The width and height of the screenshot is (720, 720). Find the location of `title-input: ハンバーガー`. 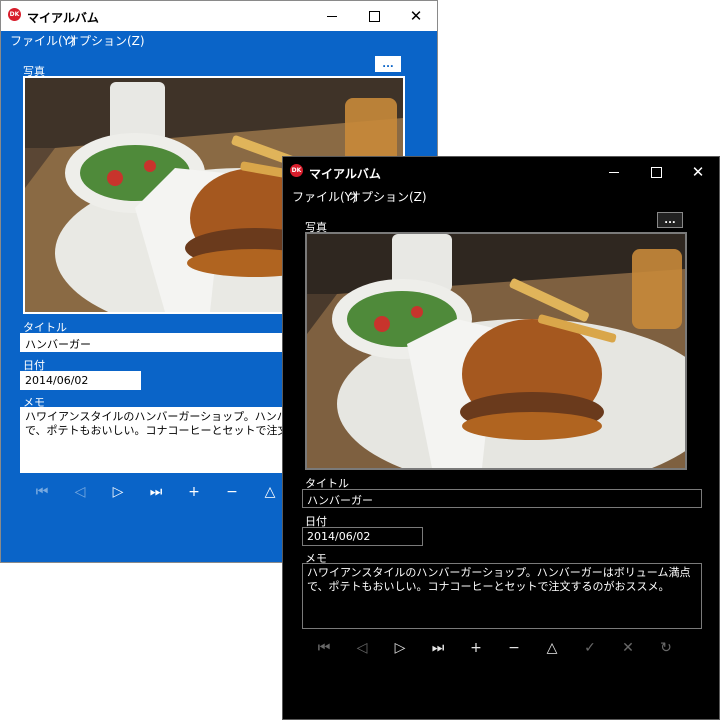

title-input: ハンバーガー is located at coordinates (502, 498).